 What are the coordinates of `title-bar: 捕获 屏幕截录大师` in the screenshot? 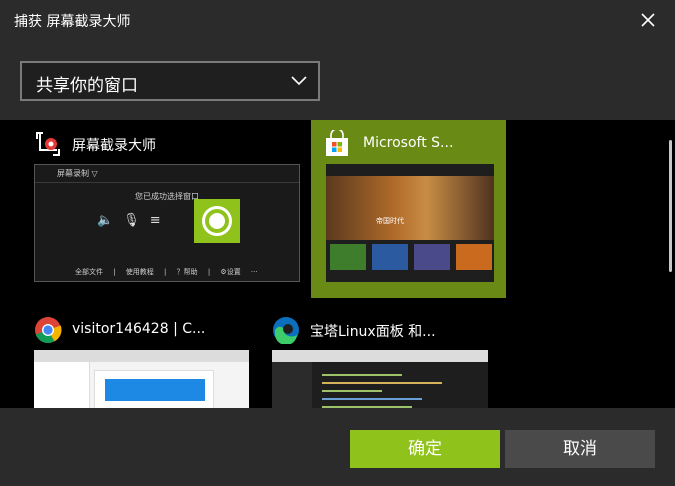 It's located at (337, 20).